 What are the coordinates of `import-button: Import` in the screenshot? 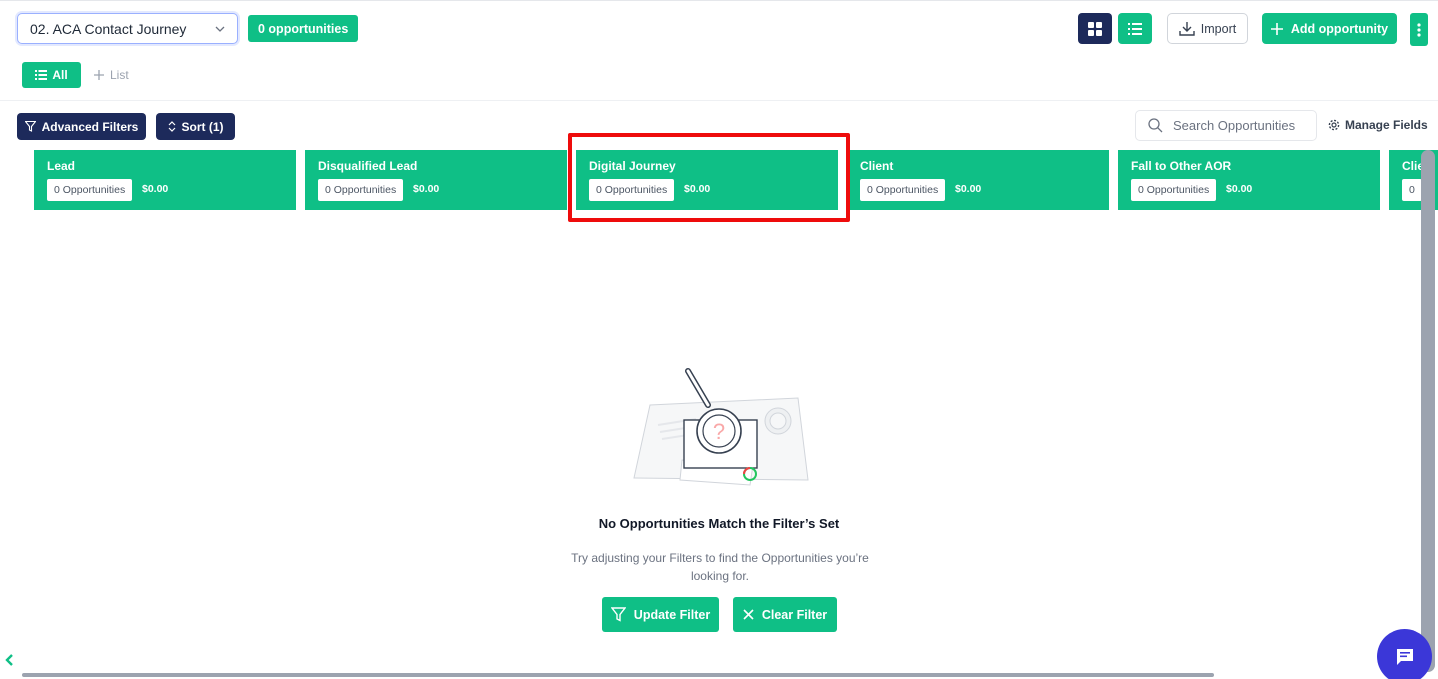 It's located at (1207, 28).